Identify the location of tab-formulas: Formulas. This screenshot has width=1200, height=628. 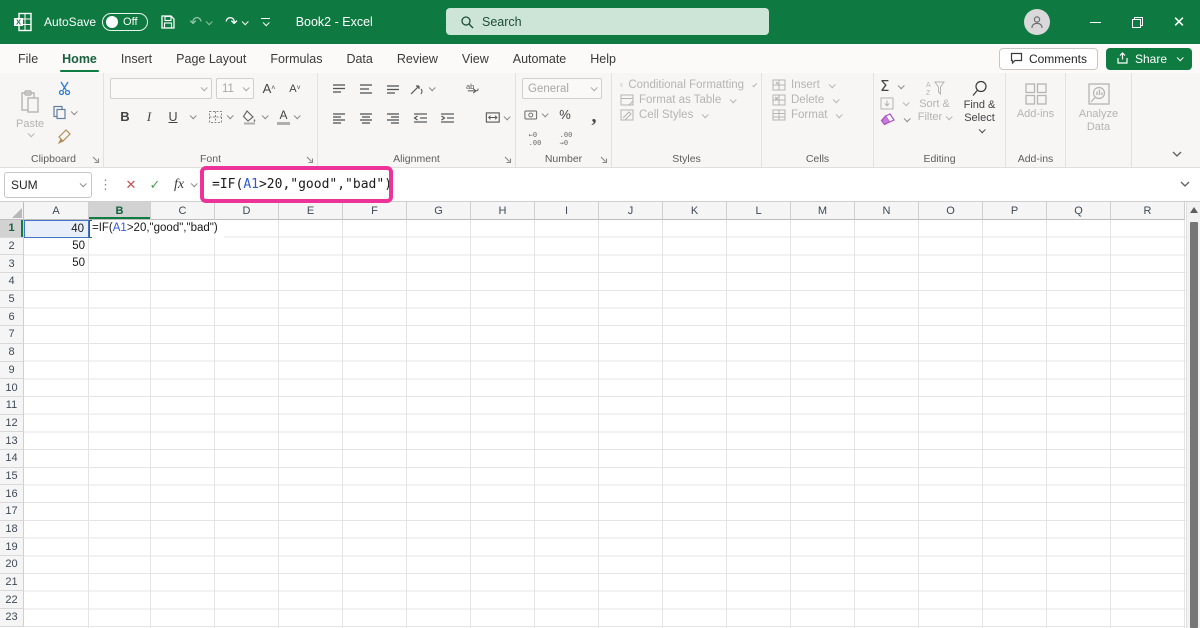
(296, 59).